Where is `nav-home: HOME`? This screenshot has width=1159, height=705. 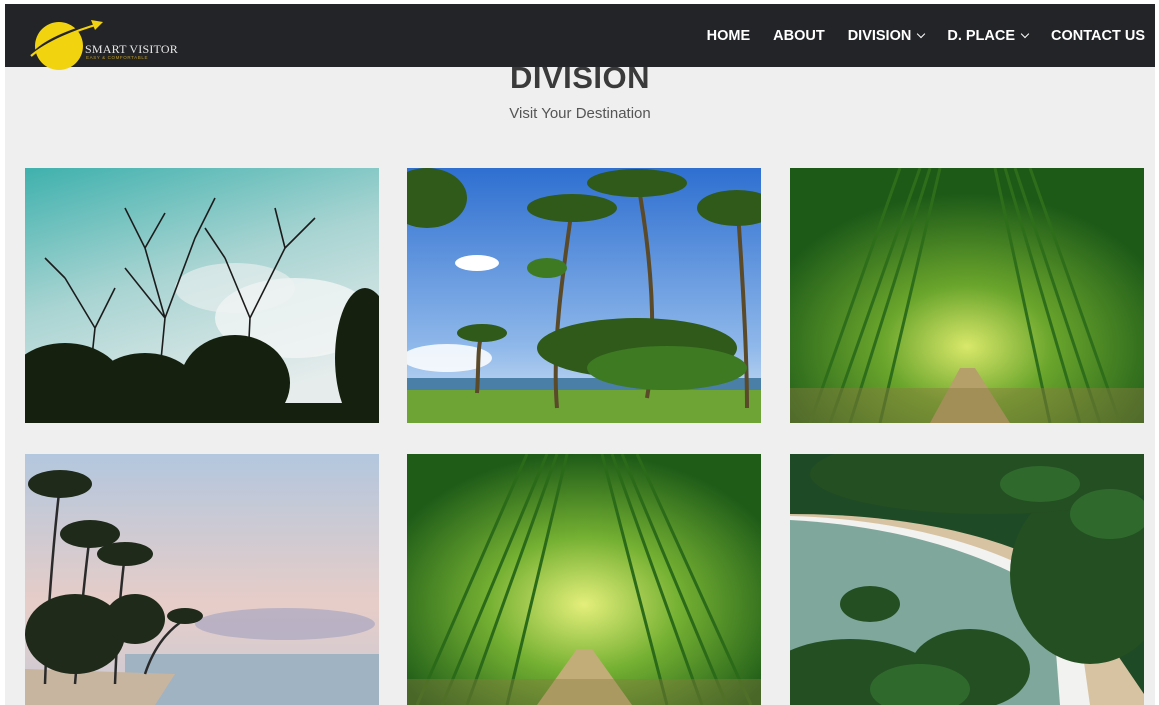
nav-home: HOME is located at coordinates (729, 36).